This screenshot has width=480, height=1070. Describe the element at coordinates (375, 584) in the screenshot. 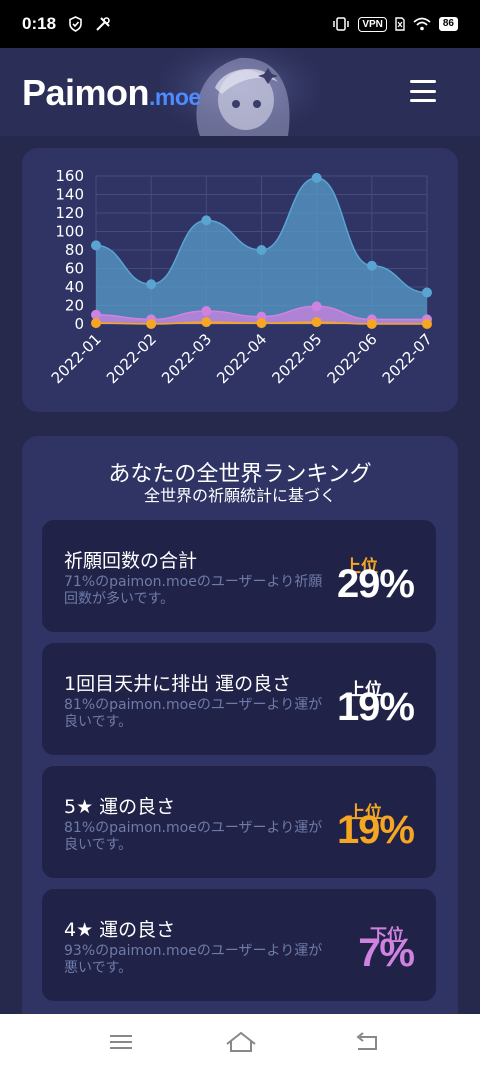

I see `rank-item-percent: 29%` at that location.